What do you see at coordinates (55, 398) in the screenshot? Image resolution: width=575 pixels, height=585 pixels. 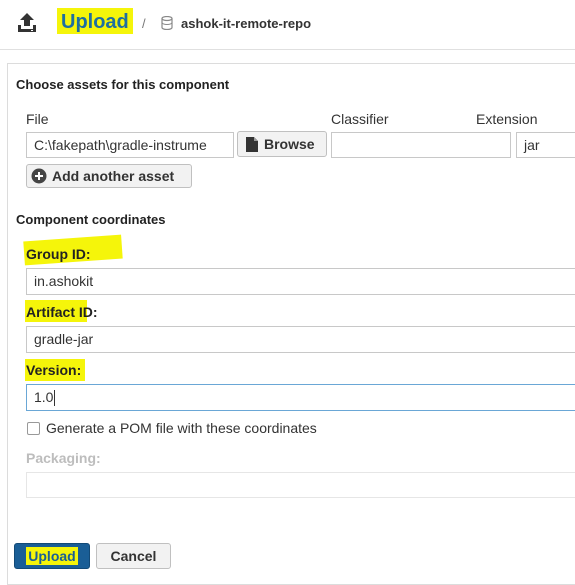 I see `text-cursor` at bounding box center [55, 398].